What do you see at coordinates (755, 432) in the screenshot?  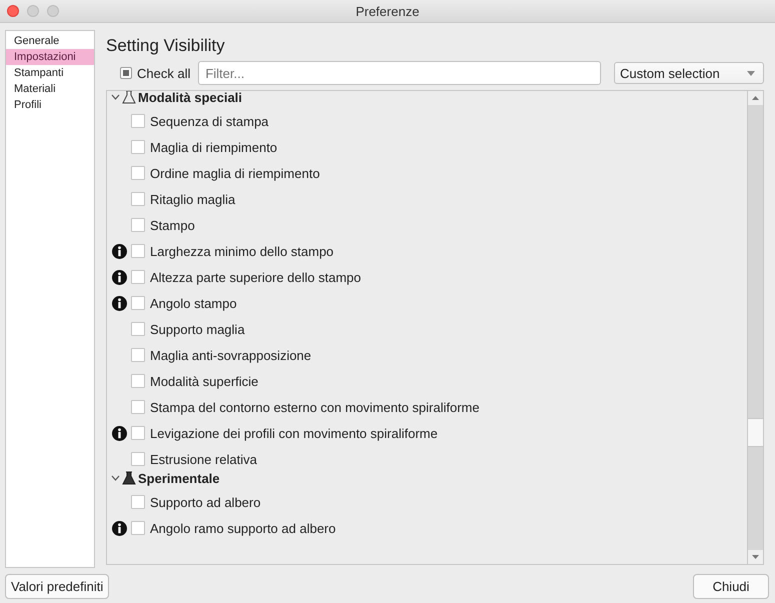 I see `scroll-thumb` at bounding box center [755, 432].